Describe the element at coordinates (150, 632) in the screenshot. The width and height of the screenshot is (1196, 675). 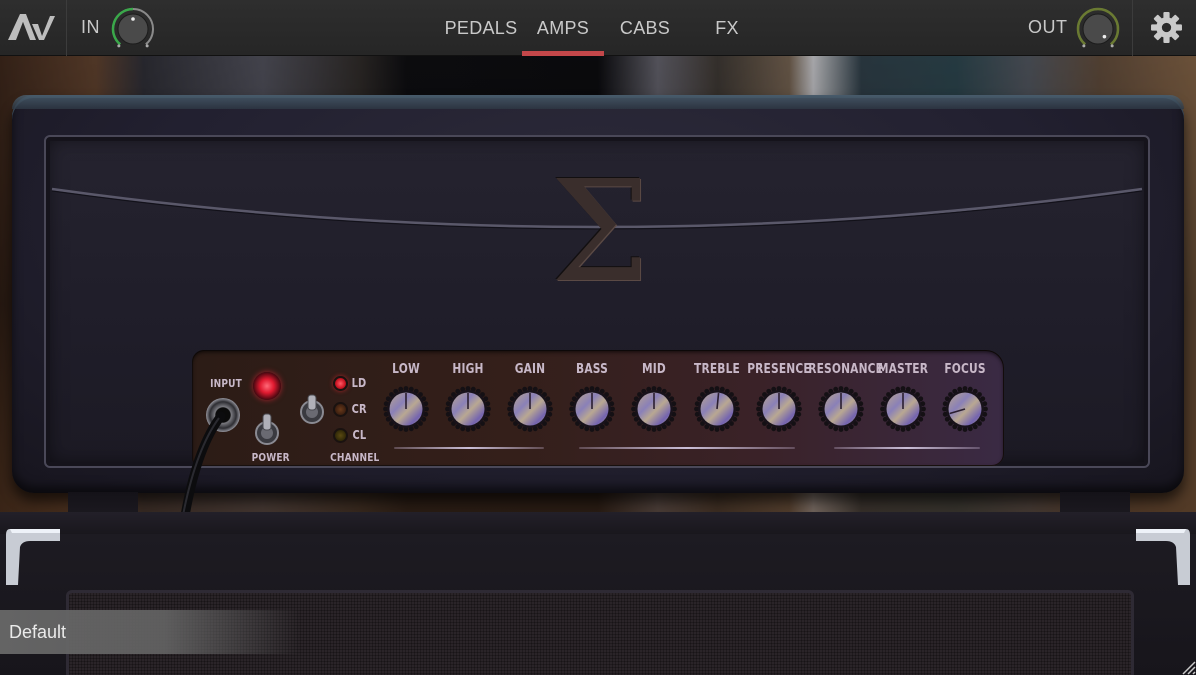
I see `preset-selector: Default` at that location.